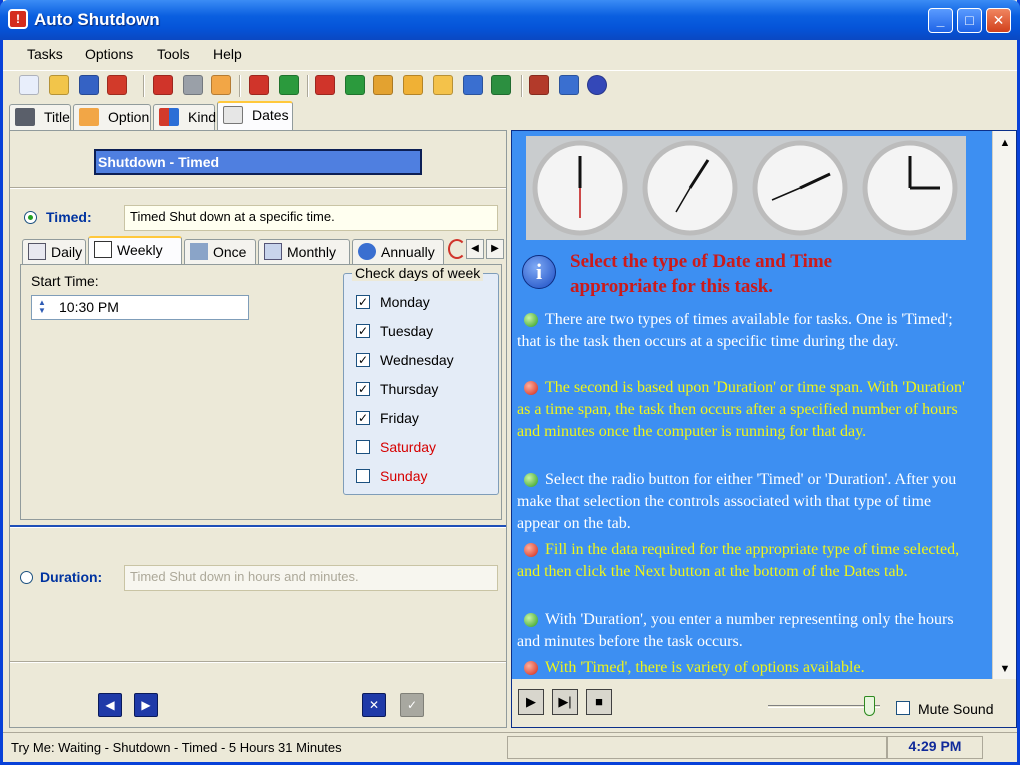  I want to click on back-button: ◀, so click(110, 705).